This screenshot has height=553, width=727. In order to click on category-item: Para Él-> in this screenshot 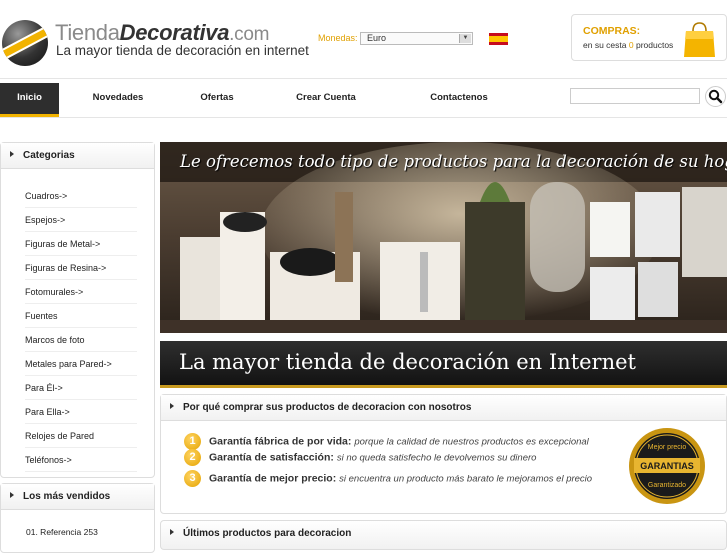, I will do `click(81, 388)`.